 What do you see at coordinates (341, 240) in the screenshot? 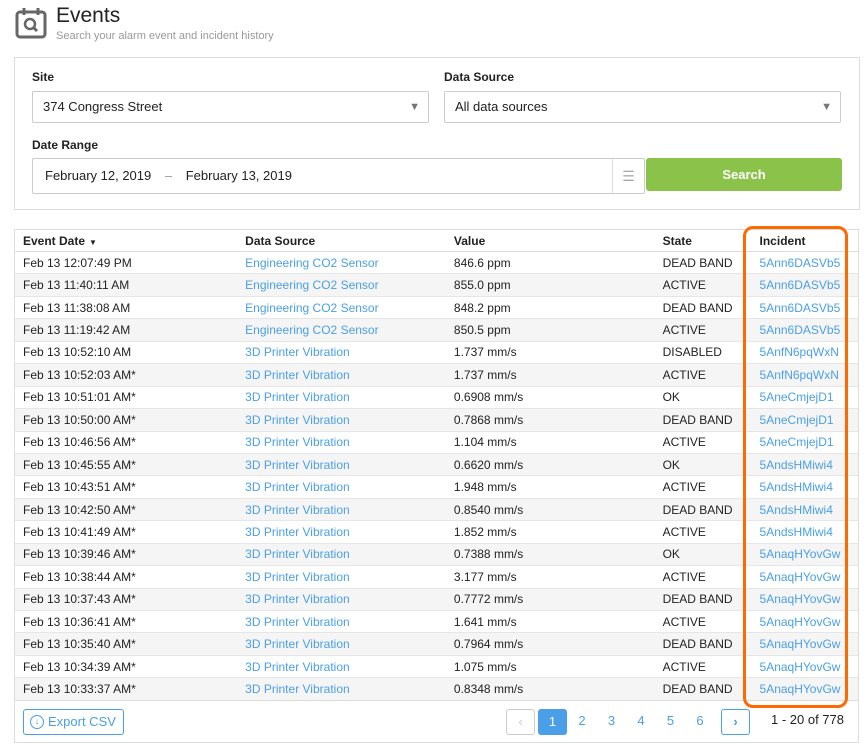
I see `column-header: Data Source` at bounding box center [341, 240].